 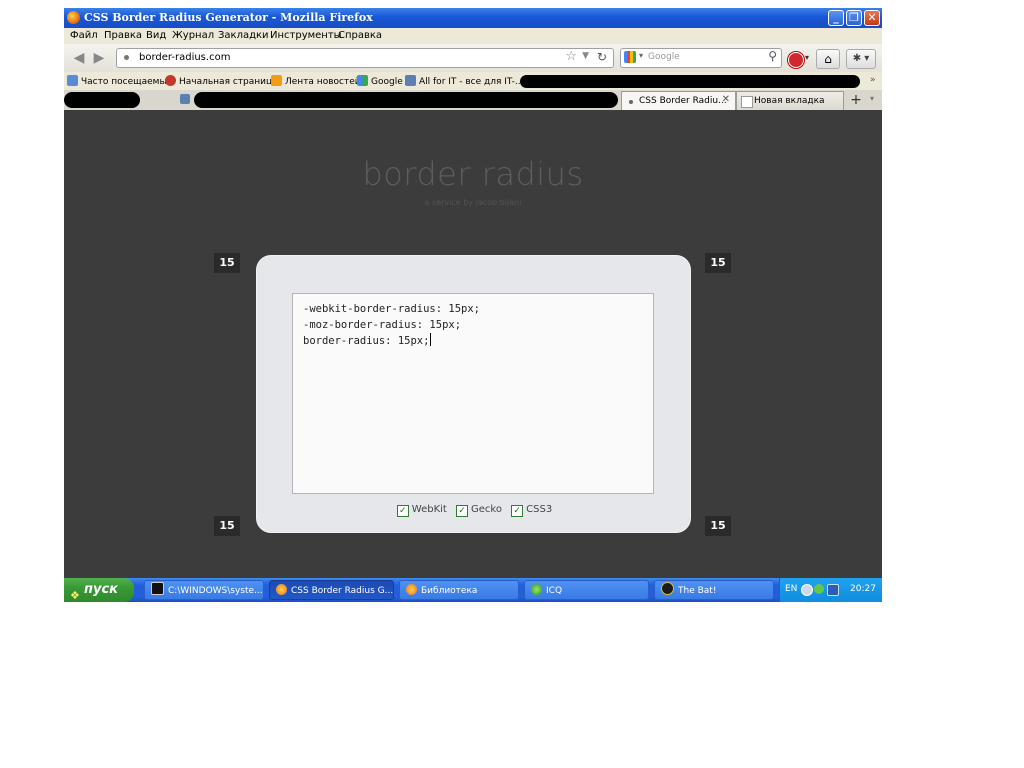 I want to click on taskbar-item-library: Библиотека, so click(x=459, y=590).